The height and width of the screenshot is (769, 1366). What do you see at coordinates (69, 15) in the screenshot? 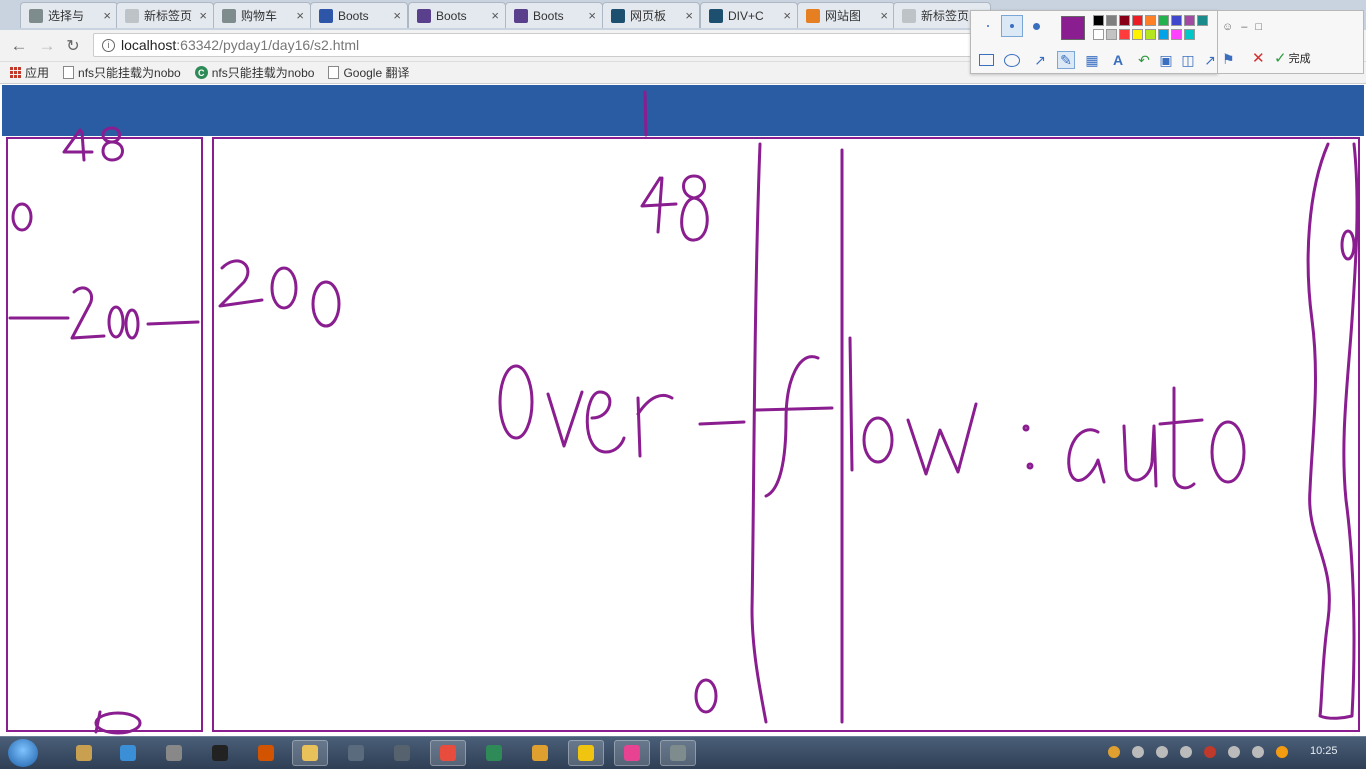
I see `browser-tab: 选择与 ×` at bounding box center [69, 15].